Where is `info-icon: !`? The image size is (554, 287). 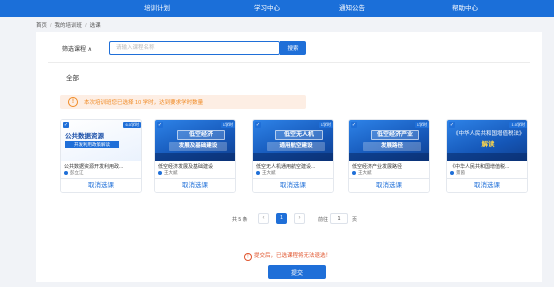
info-icon: ! is located at coordinates (73, 102).